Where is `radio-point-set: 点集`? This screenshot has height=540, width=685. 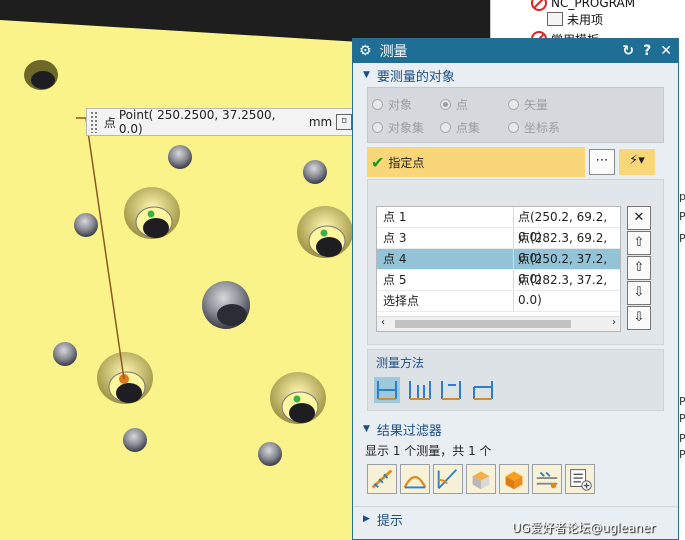
radio-point-set: 点集 is located at coordinates (460, 127).